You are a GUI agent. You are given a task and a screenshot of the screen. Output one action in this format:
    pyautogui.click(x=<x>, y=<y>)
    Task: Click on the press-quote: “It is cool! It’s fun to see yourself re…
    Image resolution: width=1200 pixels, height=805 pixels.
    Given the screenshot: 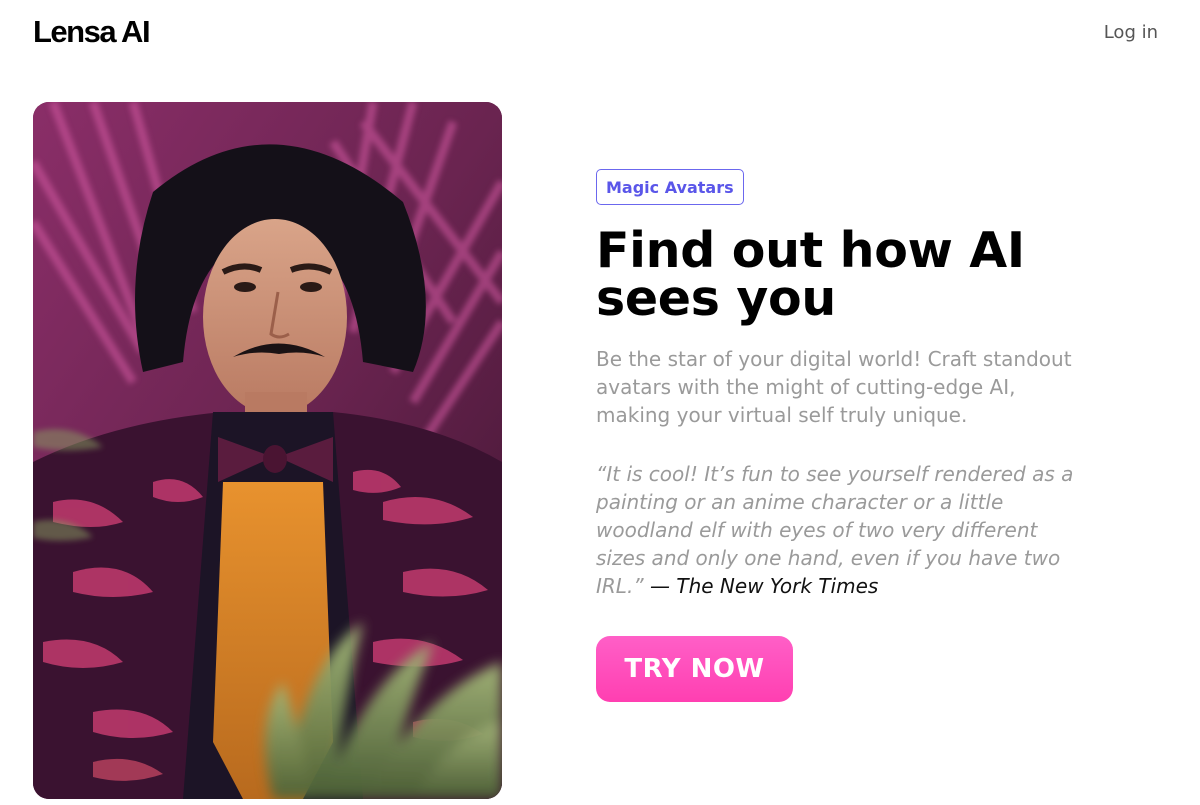 What is the action you would take?
    pyautogui.click(x=841, y=530)
    